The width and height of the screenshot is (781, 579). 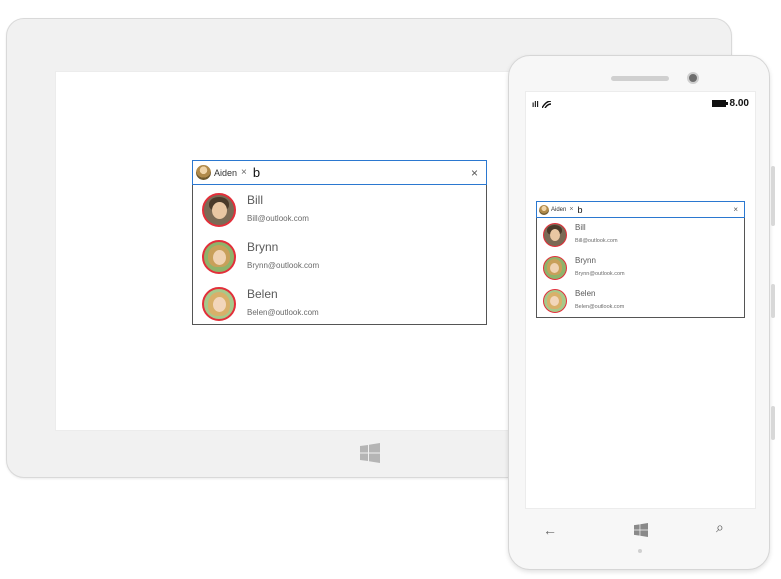 I want to click on status-battery: 8.00, so click(x=730, y=103).